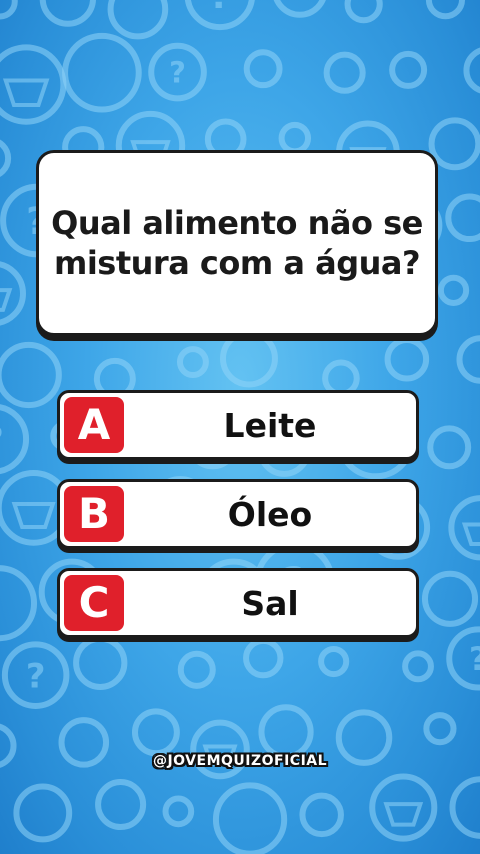  I want to click on answer-letter-badge: C, so click(94, 603).